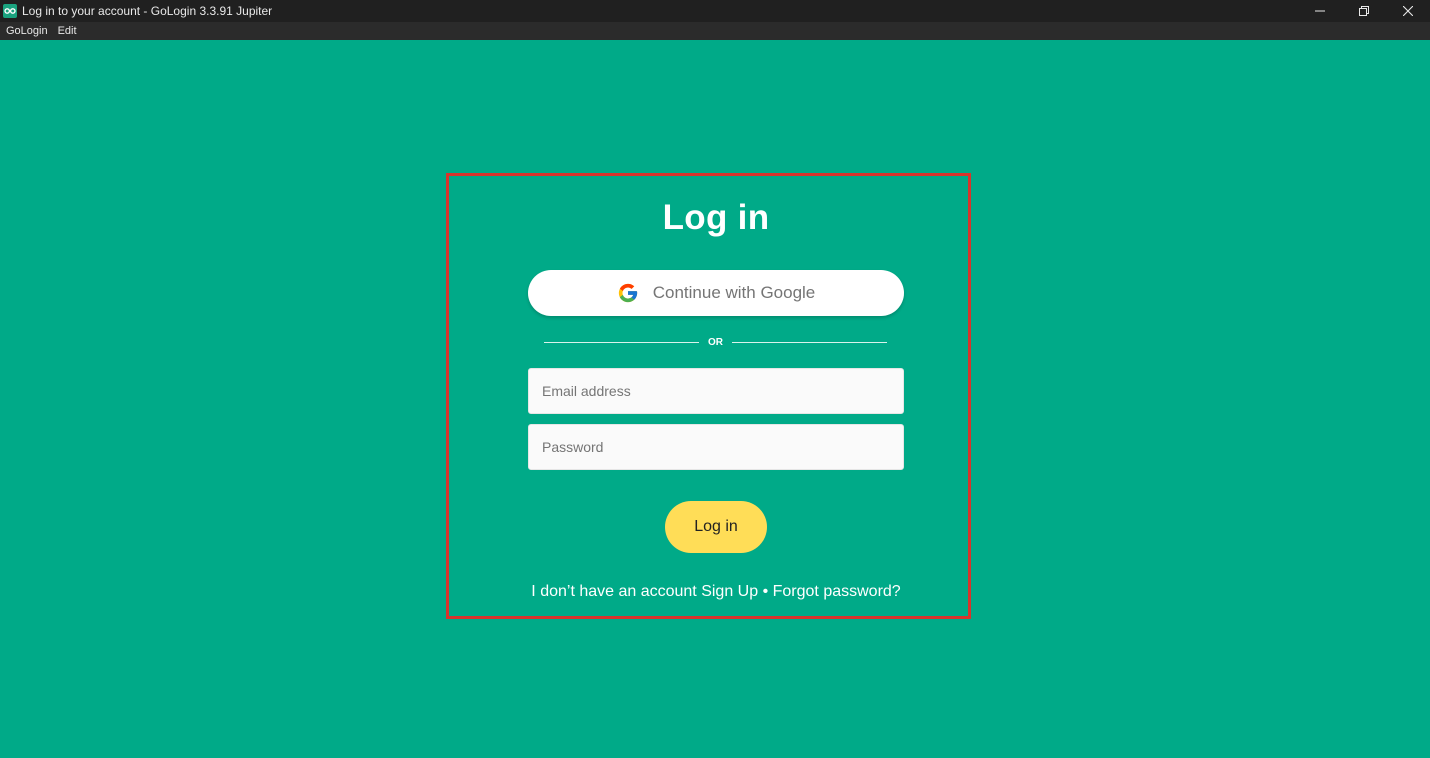  I want to click on menu-item-edit: Edit, so click(67, 31).